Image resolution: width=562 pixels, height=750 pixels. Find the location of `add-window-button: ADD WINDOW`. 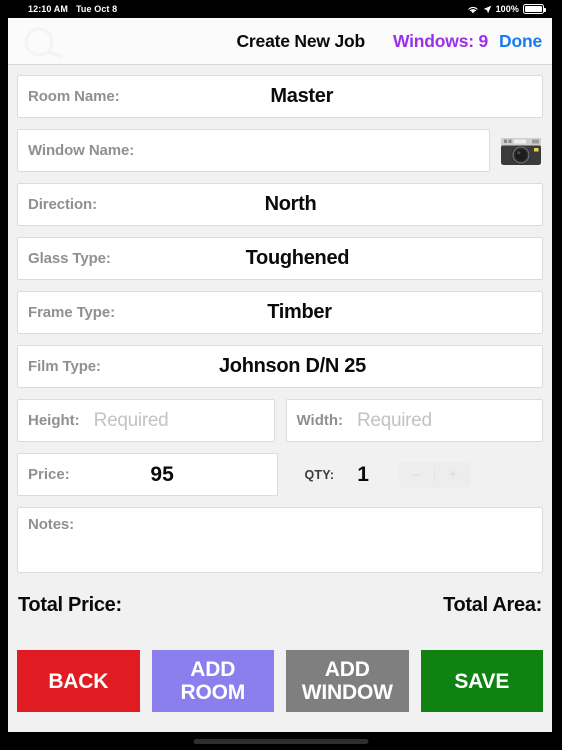

add-window-button: ADD WINDOW is located at coordinates (347, 681).